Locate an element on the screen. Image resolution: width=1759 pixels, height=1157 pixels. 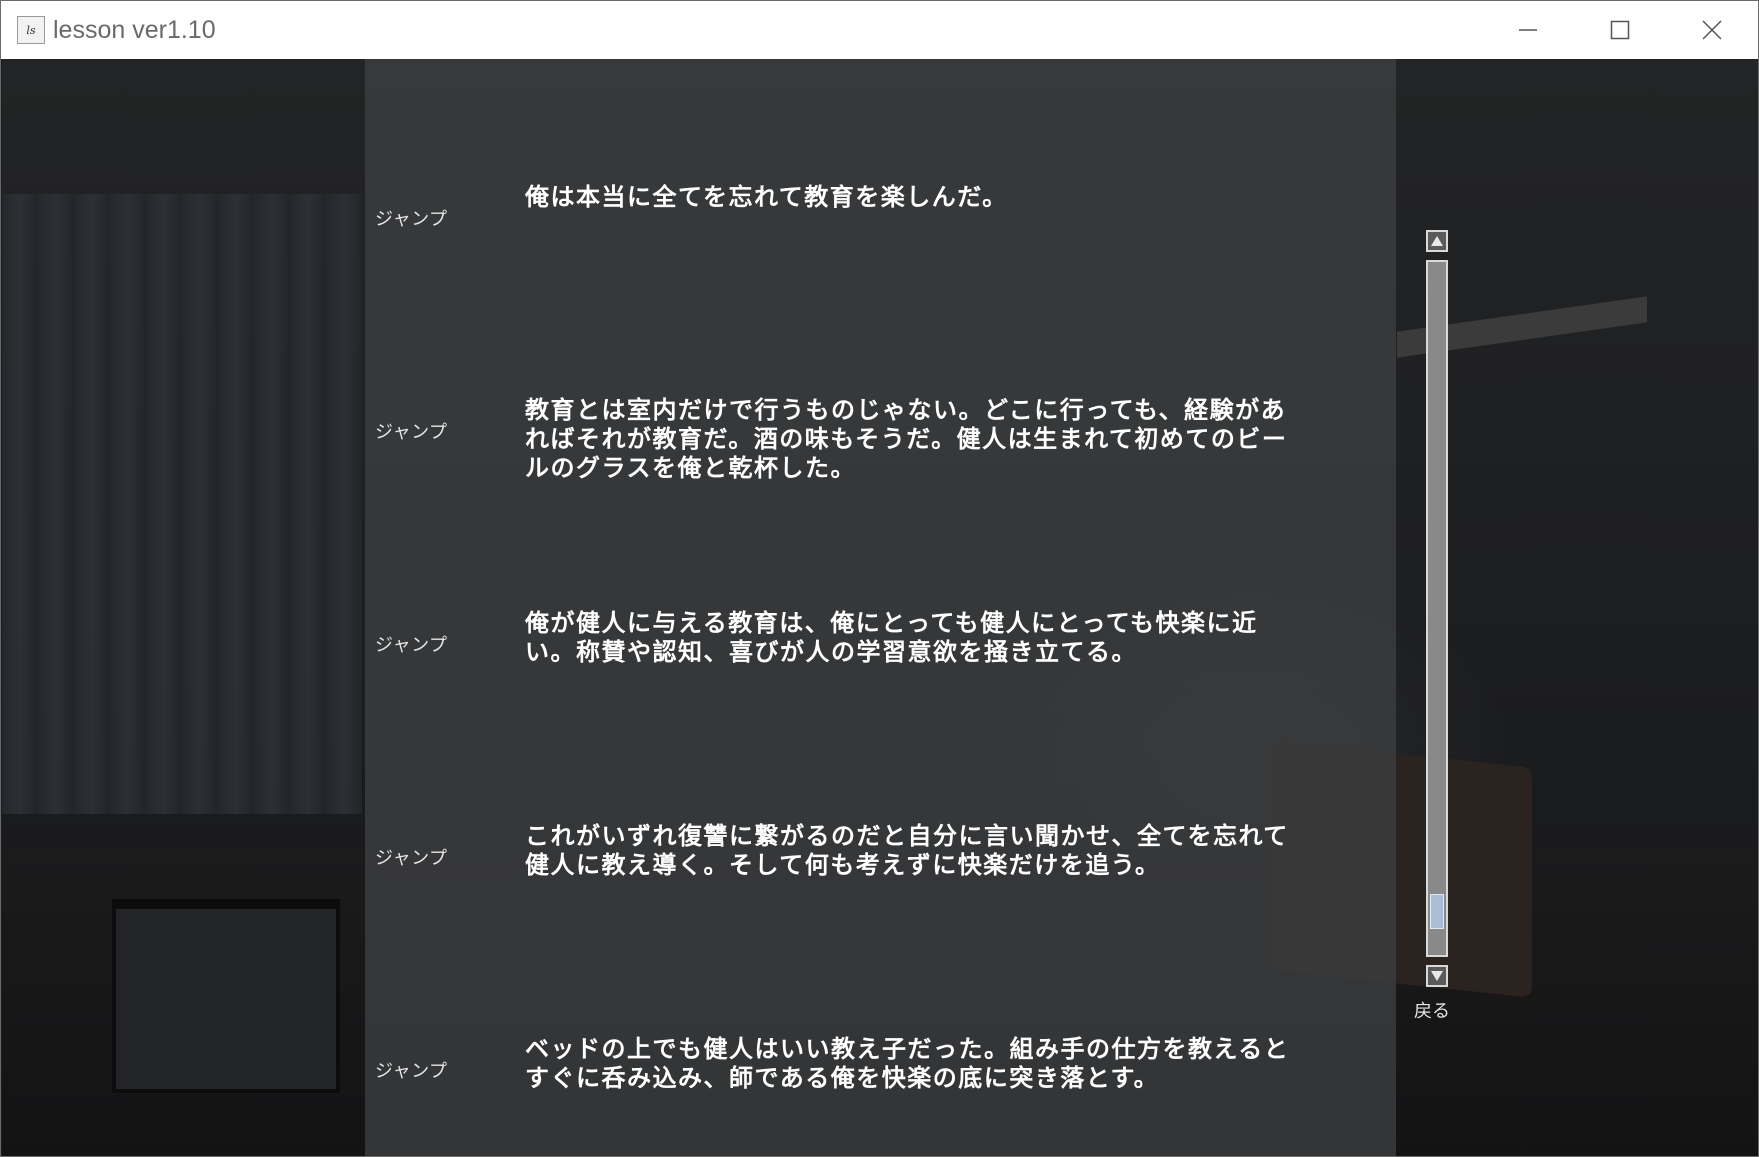
backlog-scrollbar is located at coordinates (1437, 608).